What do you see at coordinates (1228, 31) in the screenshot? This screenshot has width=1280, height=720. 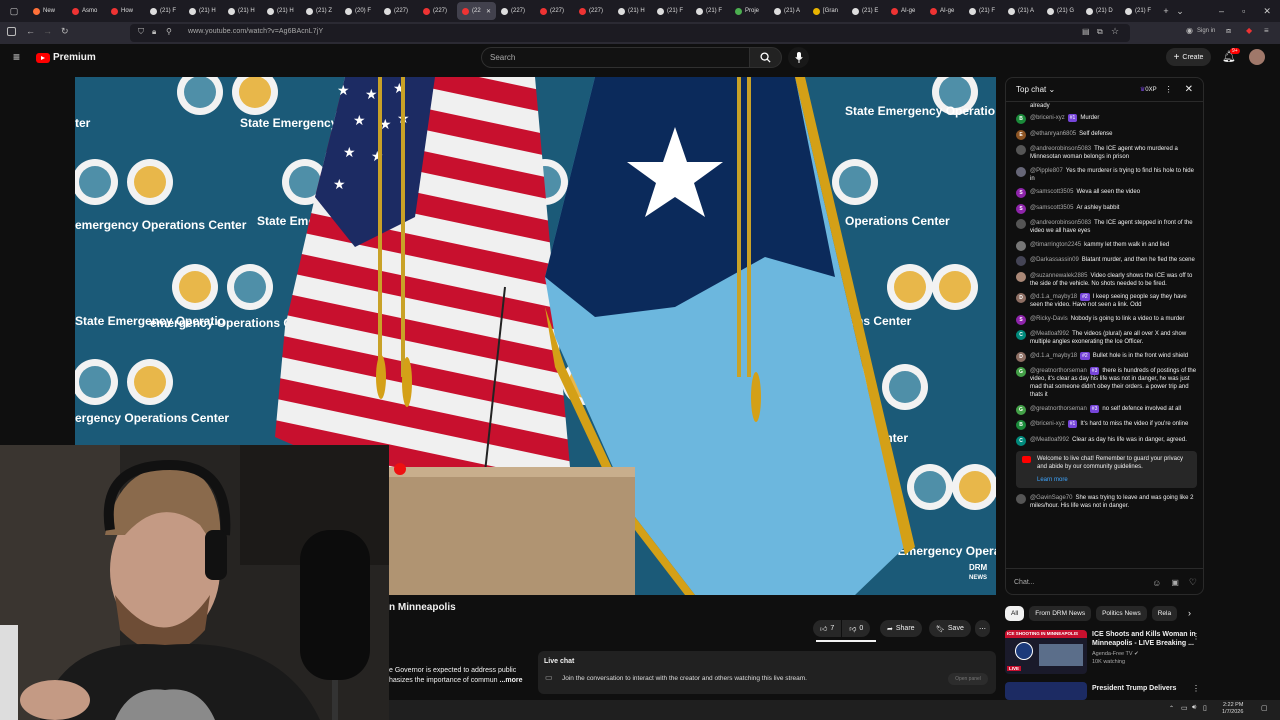 I see `extensions-icon: ⧈` at bounding box center [1228, 31].